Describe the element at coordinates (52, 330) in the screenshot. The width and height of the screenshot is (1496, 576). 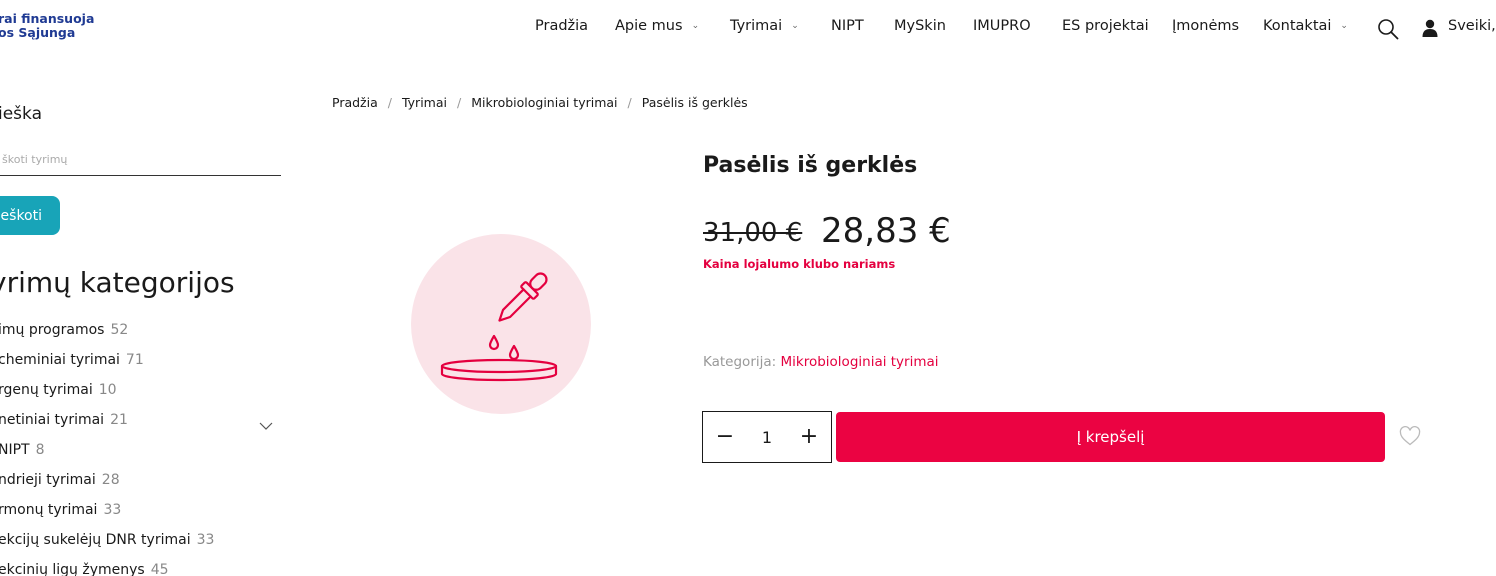
I see `category-label: imų programos` at that location.